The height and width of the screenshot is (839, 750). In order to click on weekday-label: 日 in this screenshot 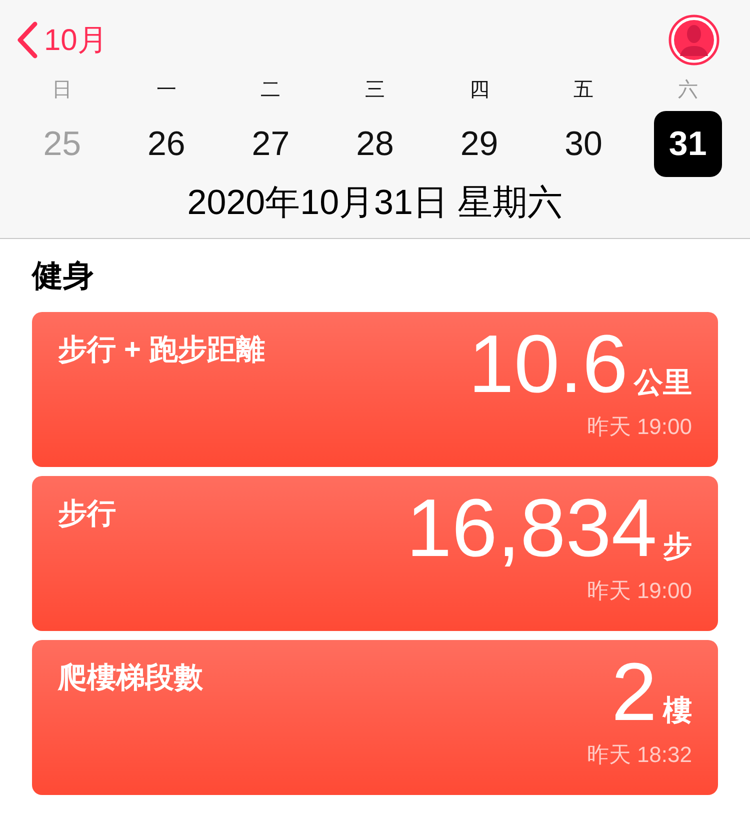, I will do `click(62, 90)`.